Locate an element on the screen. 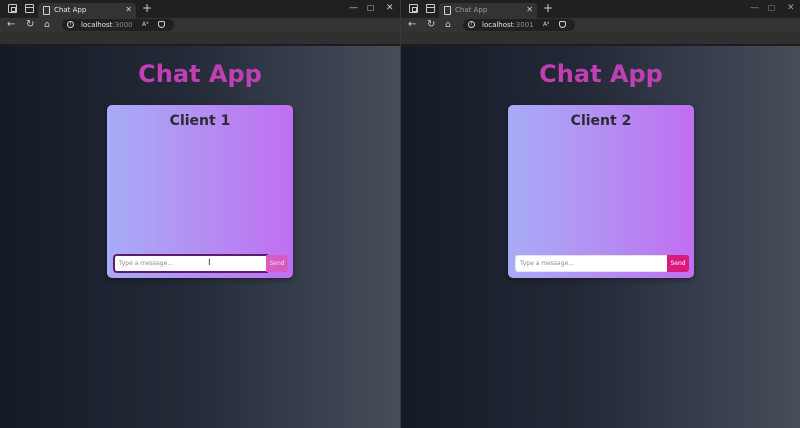 This screenshot has width=800, height=428. text-cursor-icon: I is located at coordinates (209, 263).